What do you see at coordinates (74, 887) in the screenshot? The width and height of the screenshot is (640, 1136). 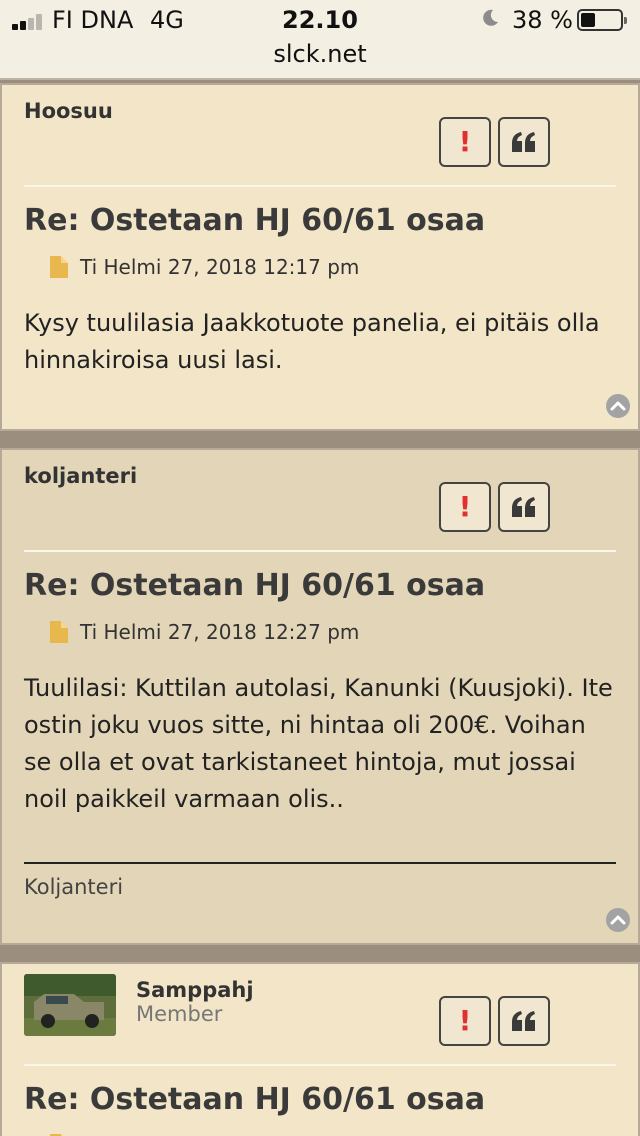 I see `post-signature: Koljanteri` at bounding box center [74, 887].